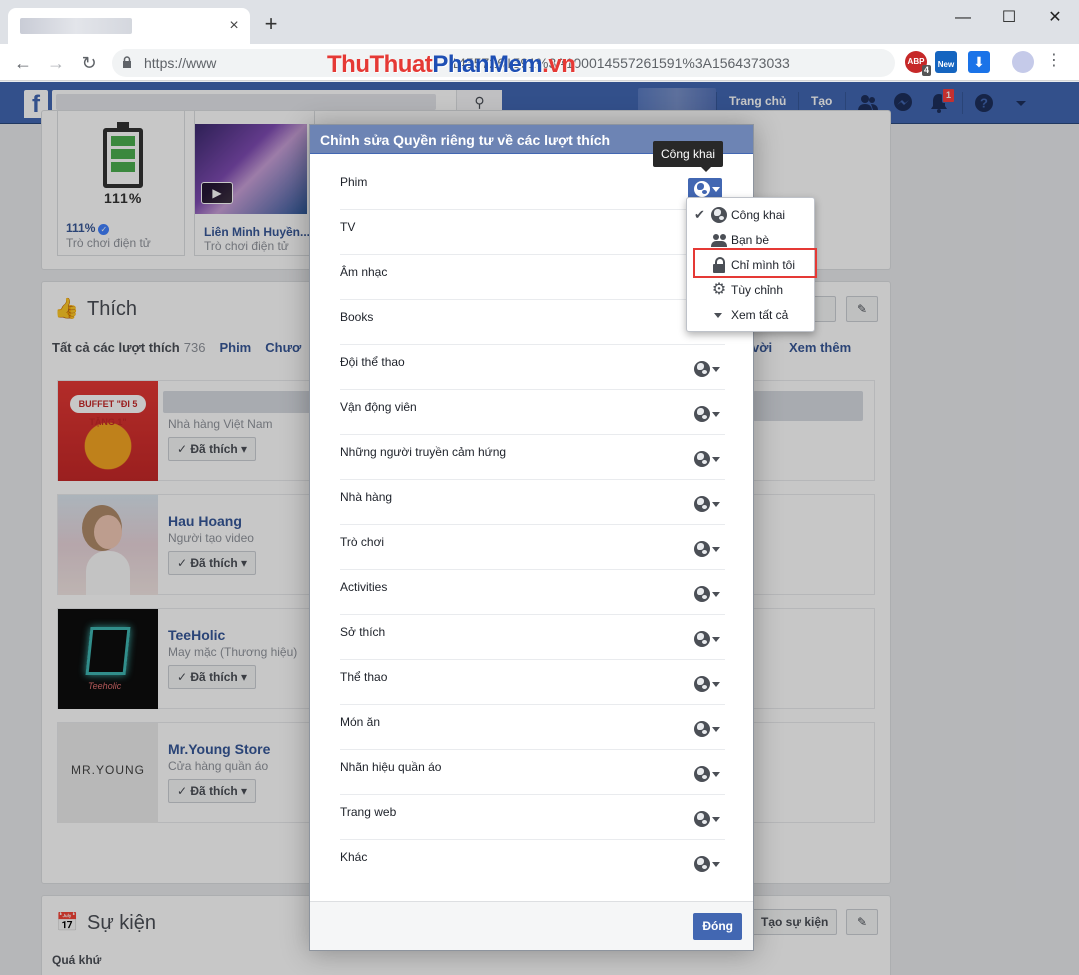  I want to click on row-label: Đội thể thao, so click(372, 362).